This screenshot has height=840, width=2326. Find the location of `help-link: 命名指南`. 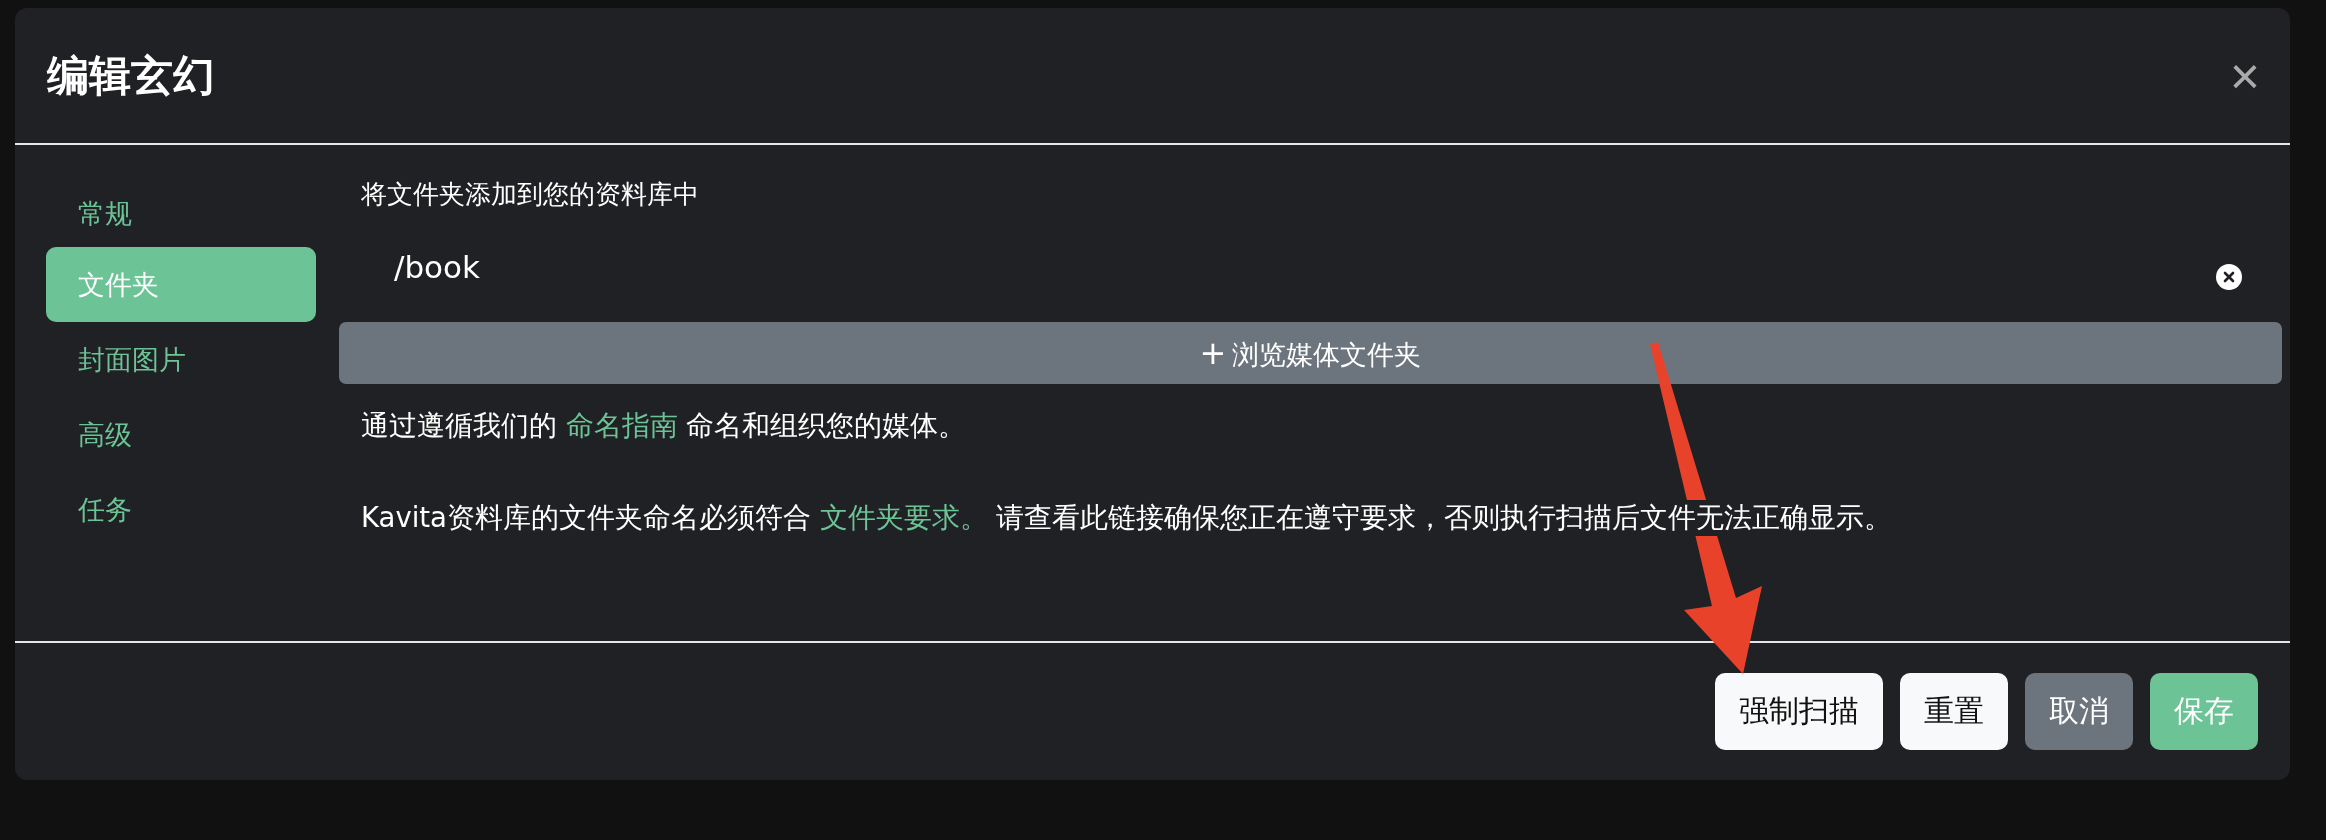

help-link: 命名指南 is located at coordinates (621, 425).